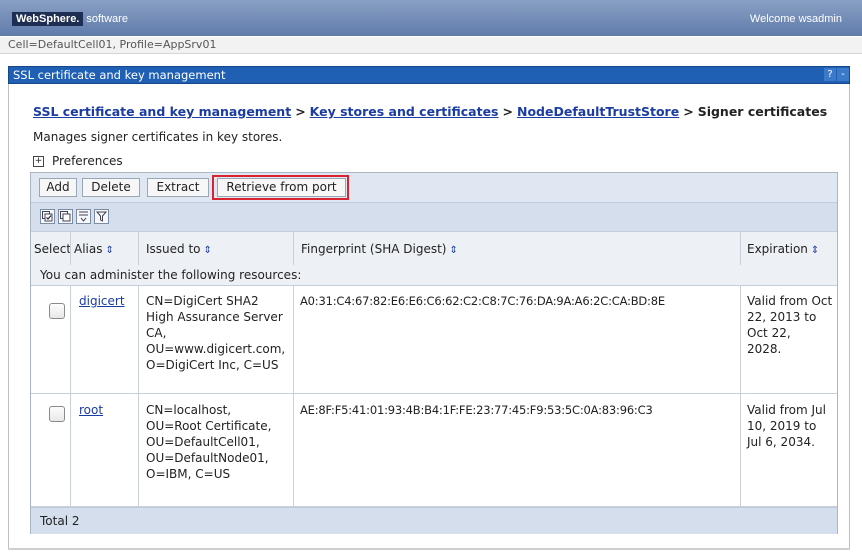 Image resolution: width=862 pixels, height=560 pixels. Describe the element at coordinates (91, 410) in the screenshot. I see `alias-link: root` at that location.